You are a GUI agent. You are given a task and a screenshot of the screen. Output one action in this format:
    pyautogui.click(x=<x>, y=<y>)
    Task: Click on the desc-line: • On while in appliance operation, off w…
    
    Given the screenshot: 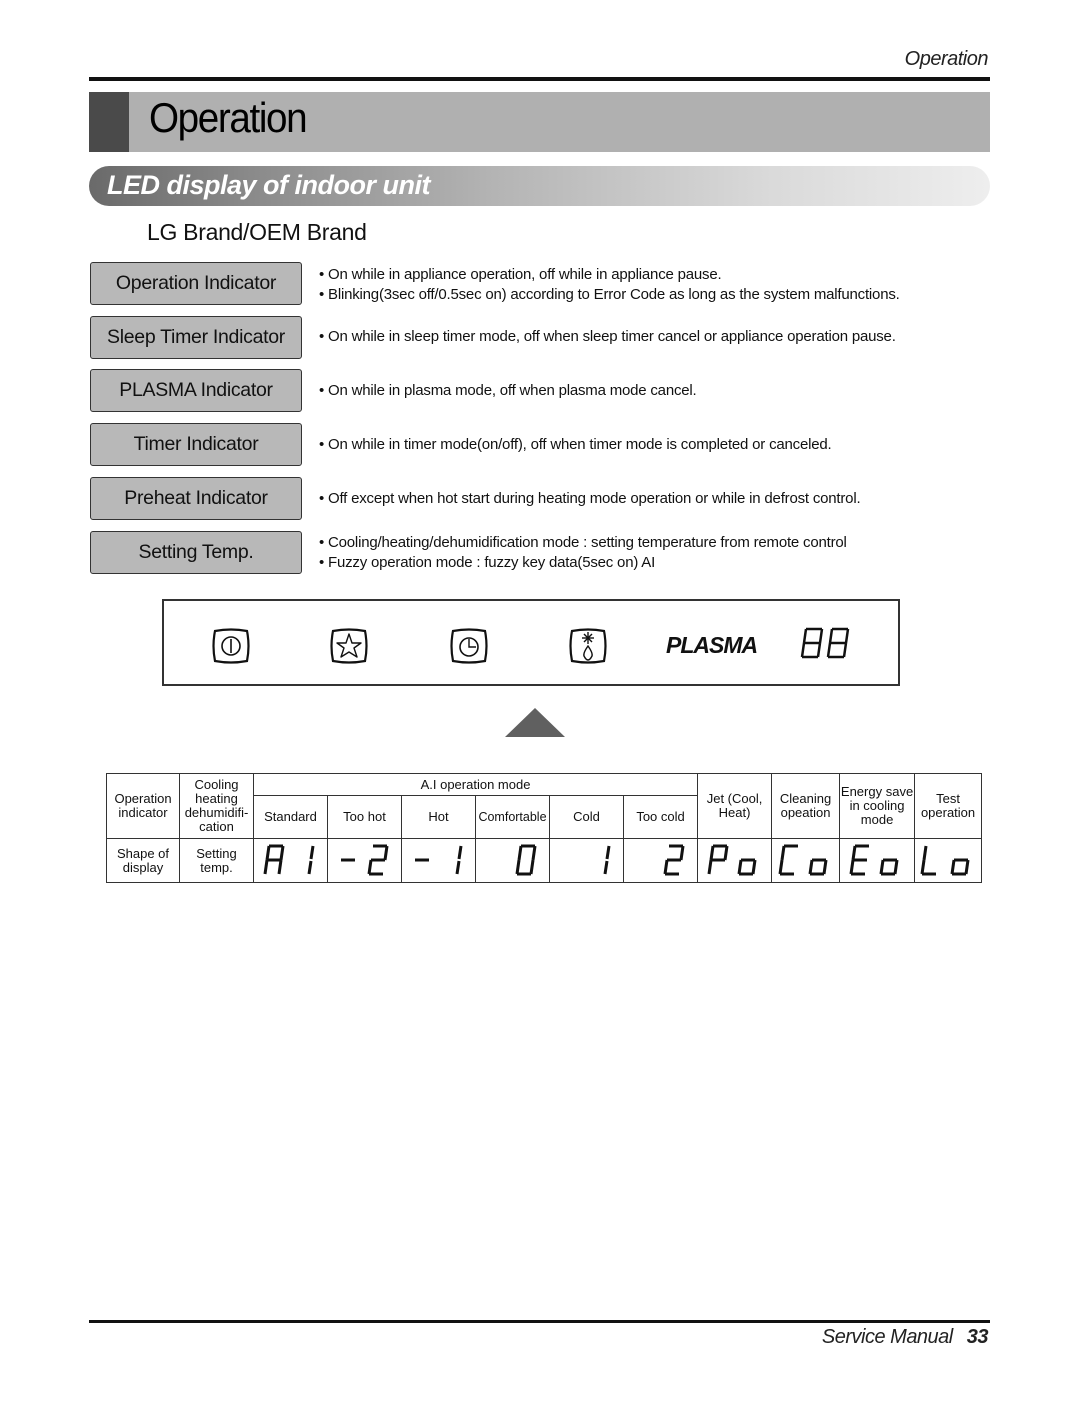 What is the action you would take?
    pyautogui.click(x=520, y=274)
    